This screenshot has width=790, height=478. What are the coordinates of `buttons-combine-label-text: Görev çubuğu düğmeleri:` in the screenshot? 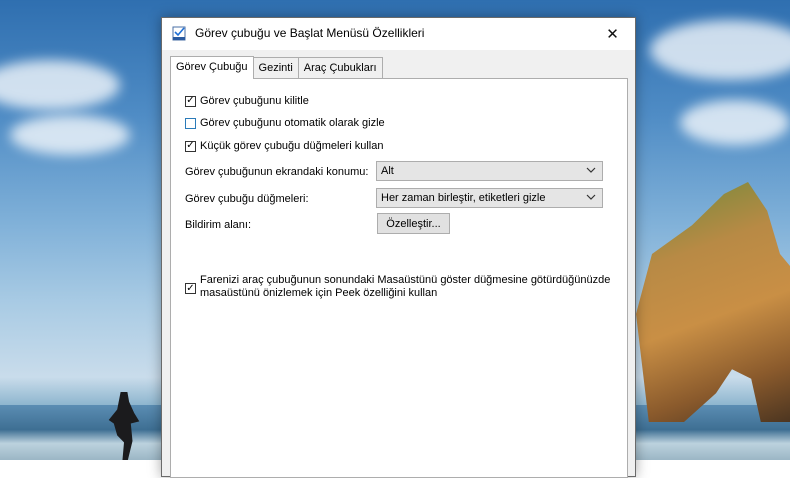 It's located at (247, 199).